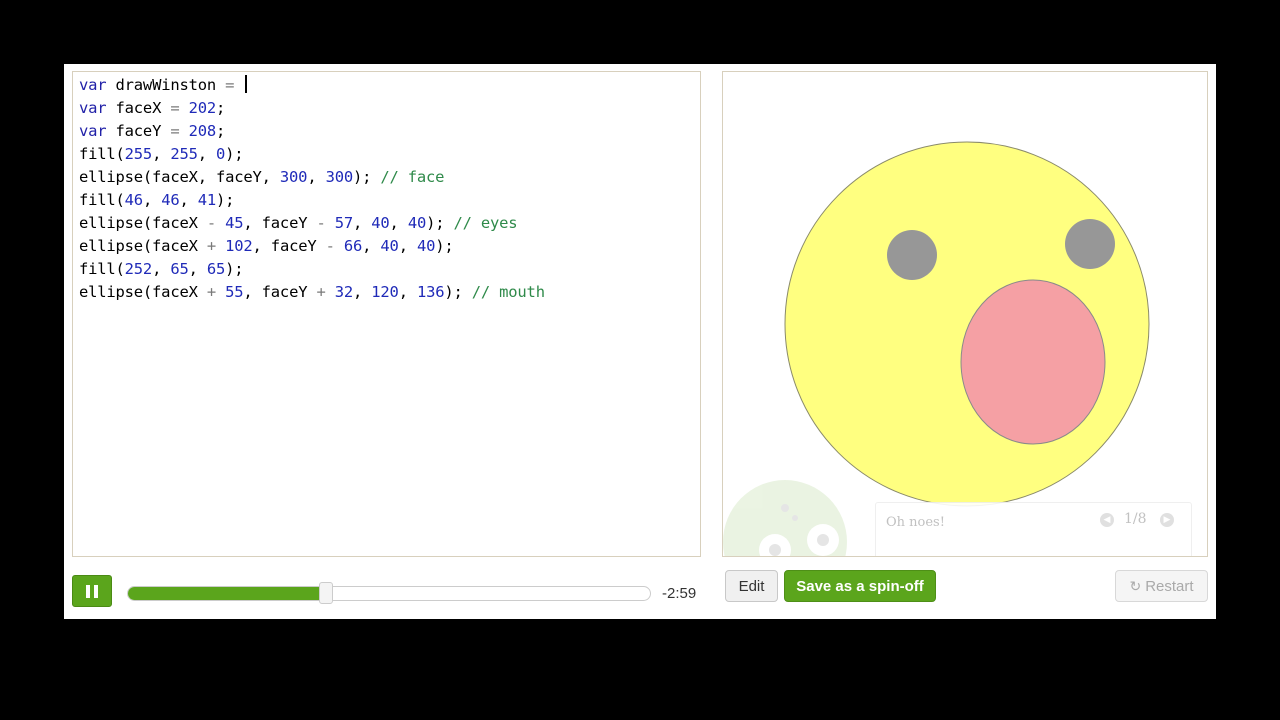 The image size is (1280, 720). What do you see at coordinates (96, 591) in the screenshot?
I see `pause-icon-bar` at bounding box center [96, 591].